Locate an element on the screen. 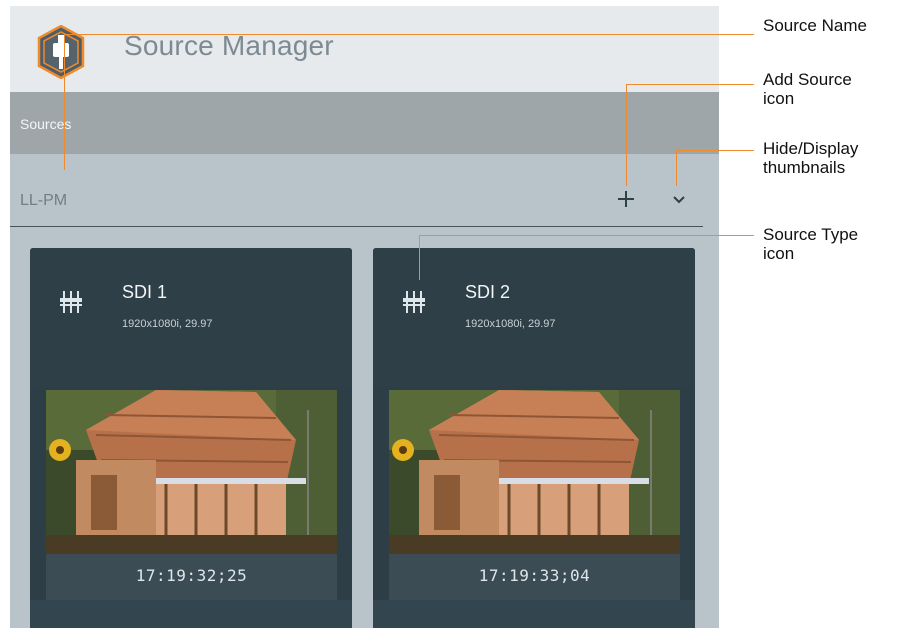 Image resolution: width=898 pixels, height=628 pixels. callout-line-source-type is located at coordinates (586, 235).